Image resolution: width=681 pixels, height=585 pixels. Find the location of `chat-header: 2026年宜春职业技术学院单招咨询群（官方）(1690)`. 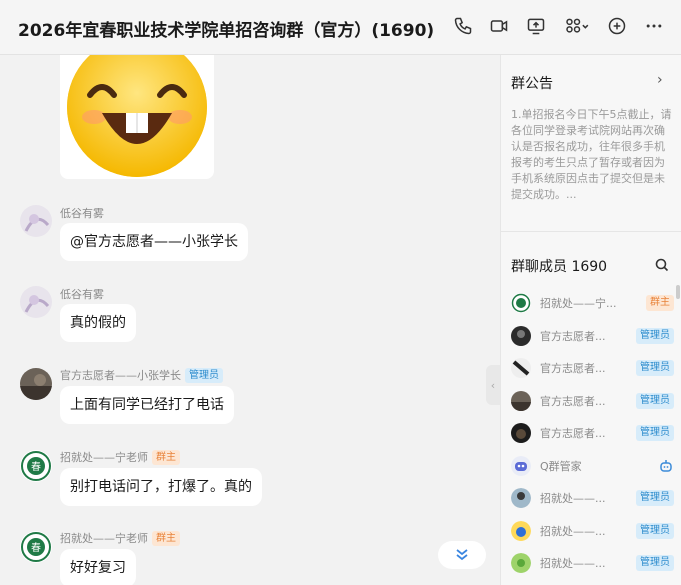

chat-header: 2026年宜春职业技术学院单招咨询群（官方）(1690) is located at coordinates (340, 27).